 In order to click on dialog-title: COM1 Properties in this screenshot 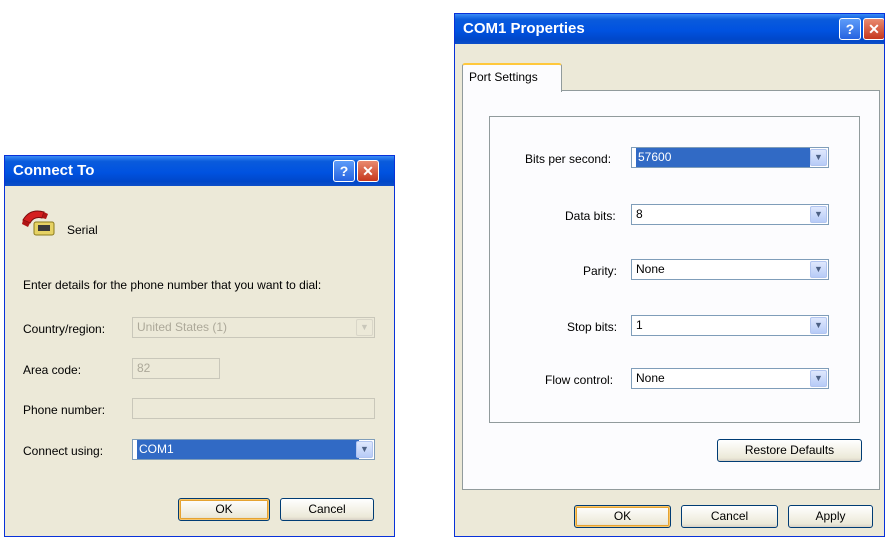, I will do `click(524, 28)`.